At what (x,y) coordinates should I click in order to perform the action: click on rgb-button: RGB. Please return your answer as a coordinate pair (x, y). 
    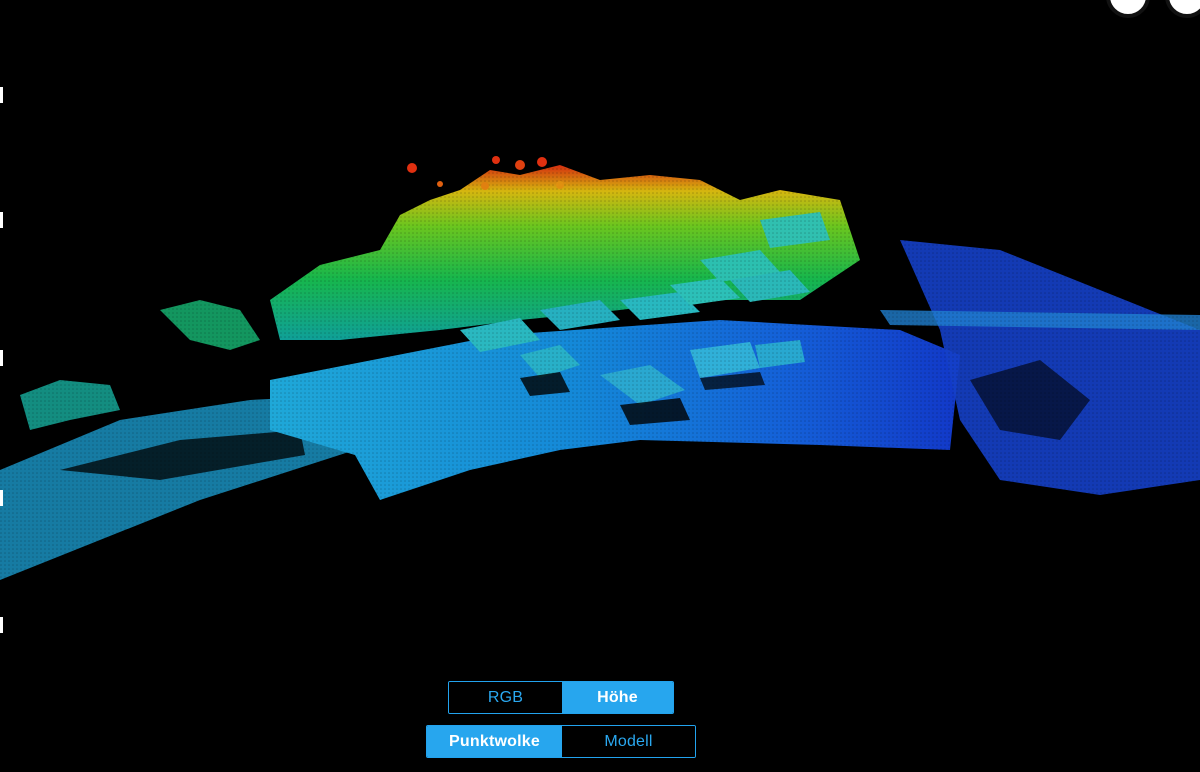
    Looking at the image, I should click on (505, 697).